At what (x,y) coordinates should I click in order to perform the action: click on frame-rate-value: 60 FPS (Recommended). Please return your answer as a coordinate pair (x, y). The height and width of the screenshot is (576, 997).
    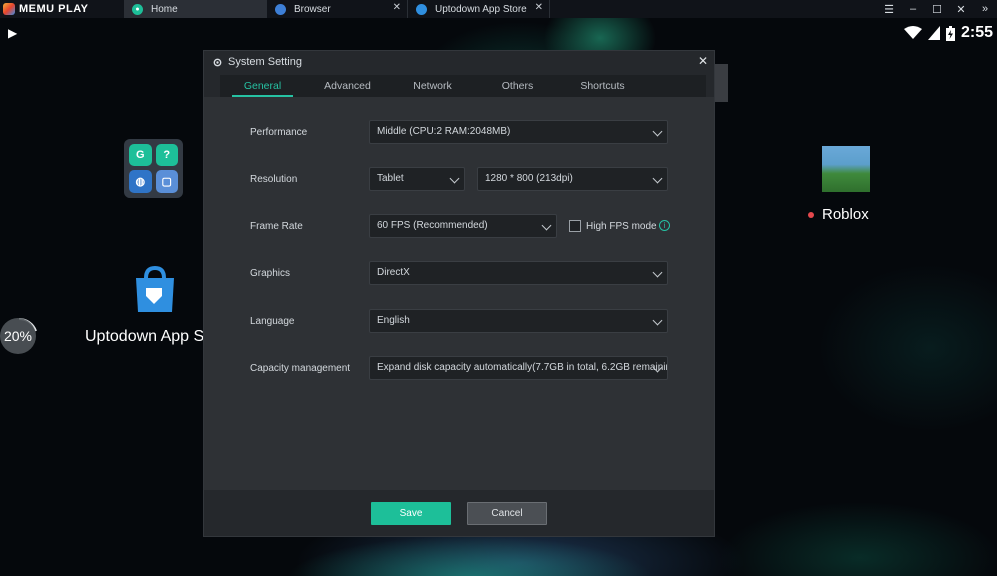
    Looking at the image, I should click on (432, 225).